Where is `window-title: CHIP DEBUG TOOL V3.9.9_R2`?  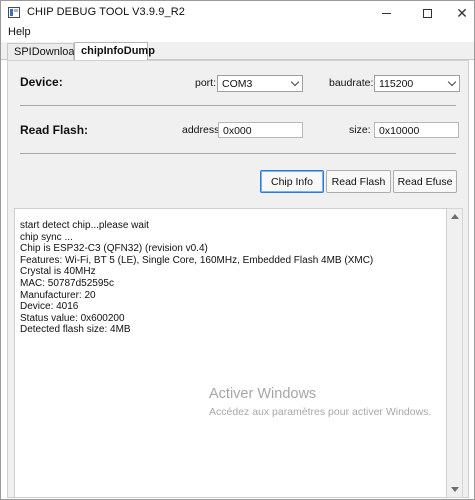
window-title: CHIP DEBUG TOOL V3.9.9_R2 is located at coordinates (106, 12).